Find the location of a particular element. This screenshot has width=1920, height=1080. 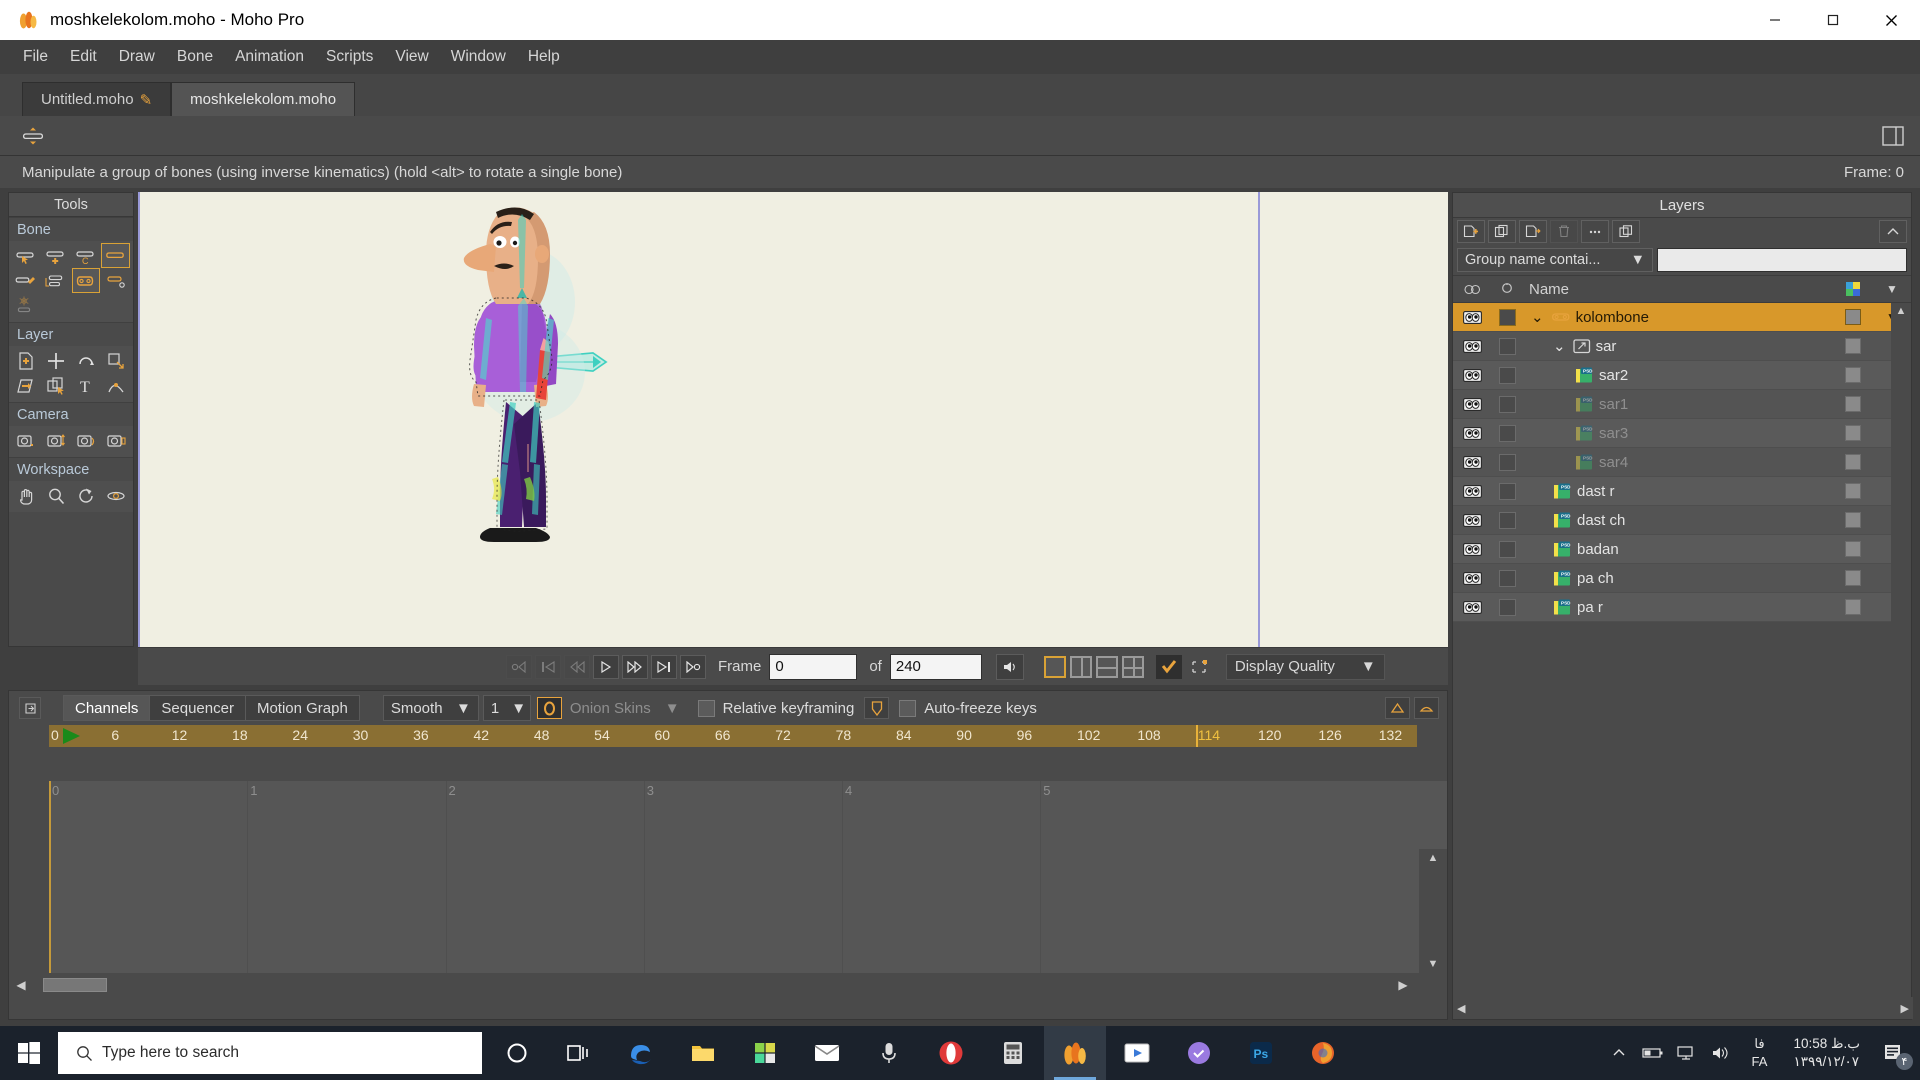

menu-edit: Edit is located at coordinates (83, 57).